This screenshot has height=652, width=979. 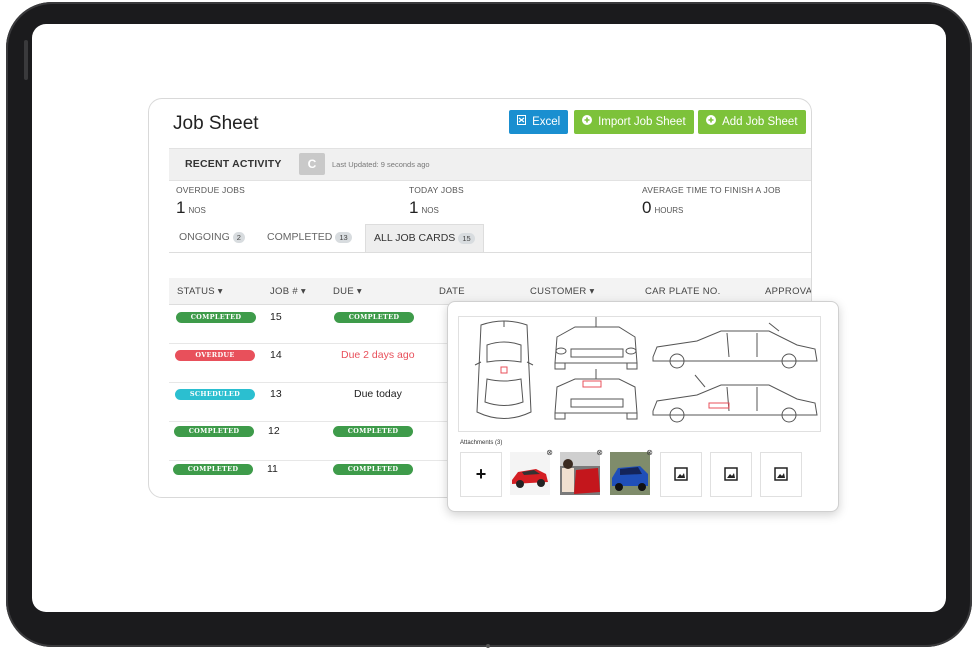 I want to click on tab-count-badge: 15, so click(x=466, y=238).